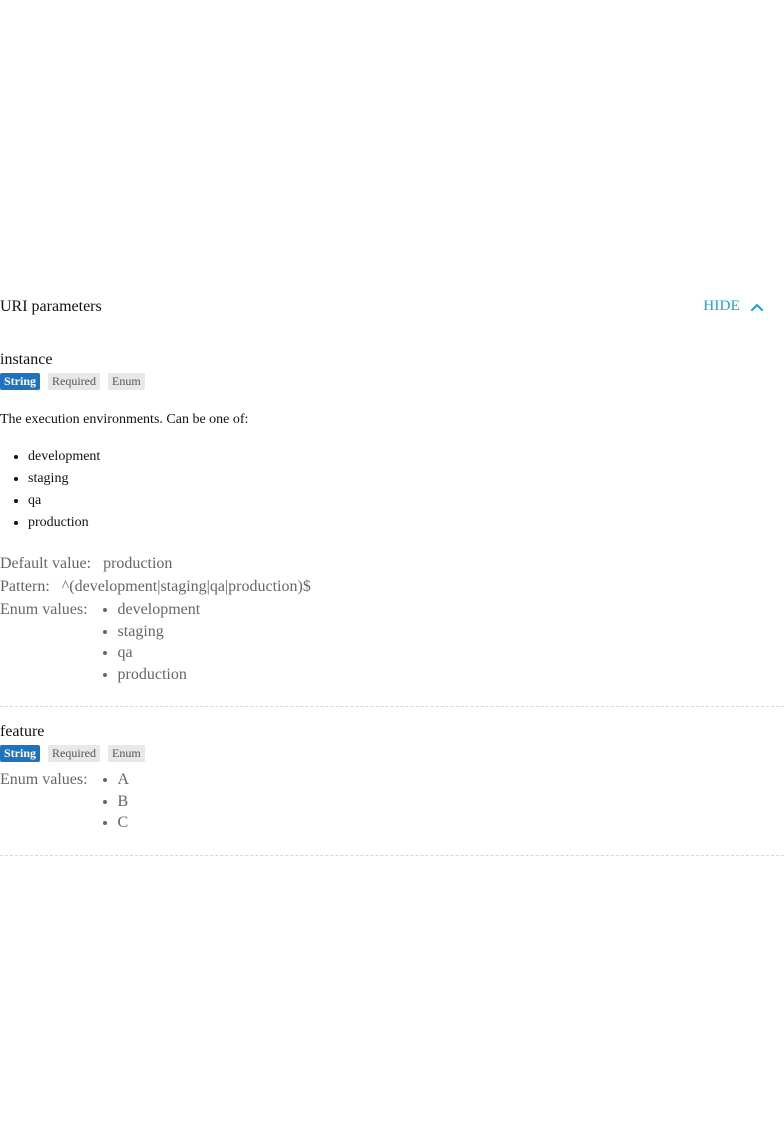  Describe the element at coordinates (757, 307) in the screenshot. I see `chevron-up-icon` at that location.